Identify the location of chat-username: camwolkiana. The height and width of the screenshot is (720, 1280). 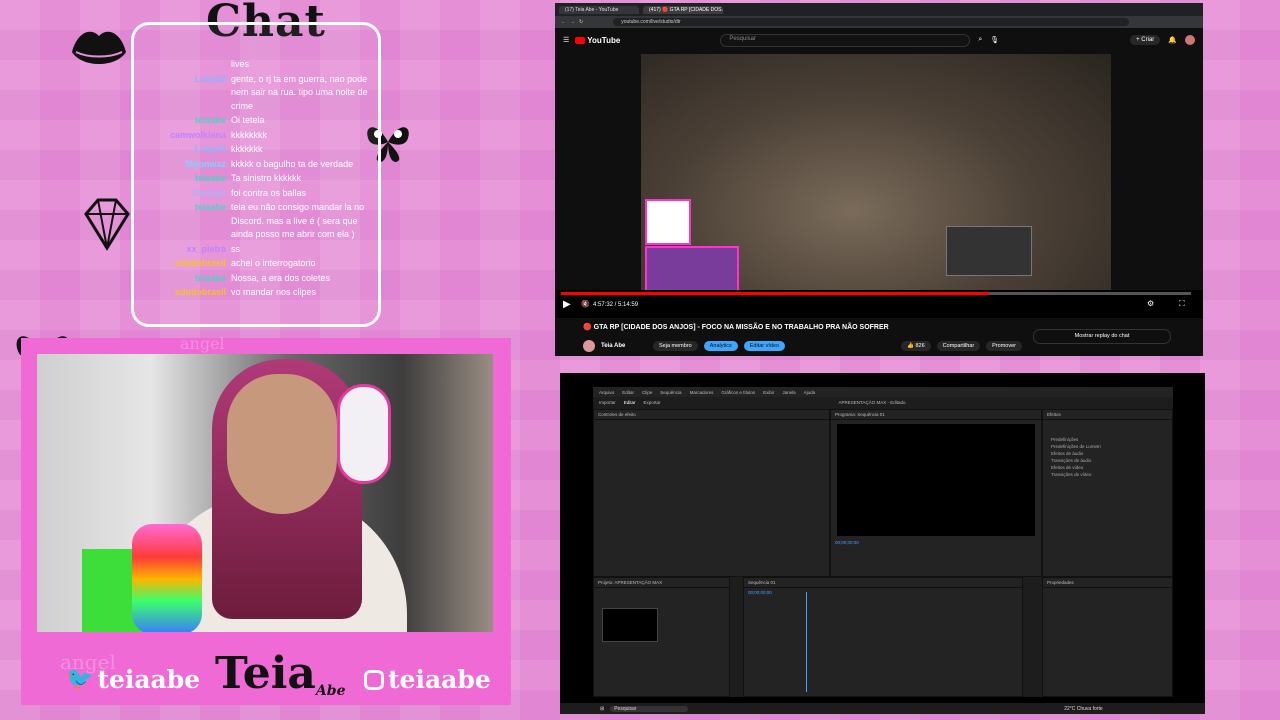
(182, 136).